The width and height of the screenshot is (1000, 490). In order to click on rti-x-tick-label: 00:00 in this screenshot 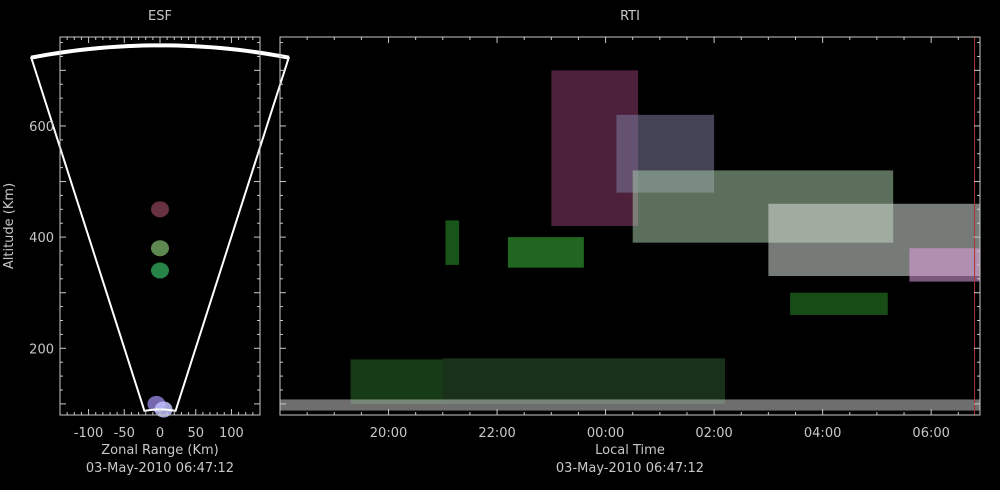, I will do `click(605, 433)`.